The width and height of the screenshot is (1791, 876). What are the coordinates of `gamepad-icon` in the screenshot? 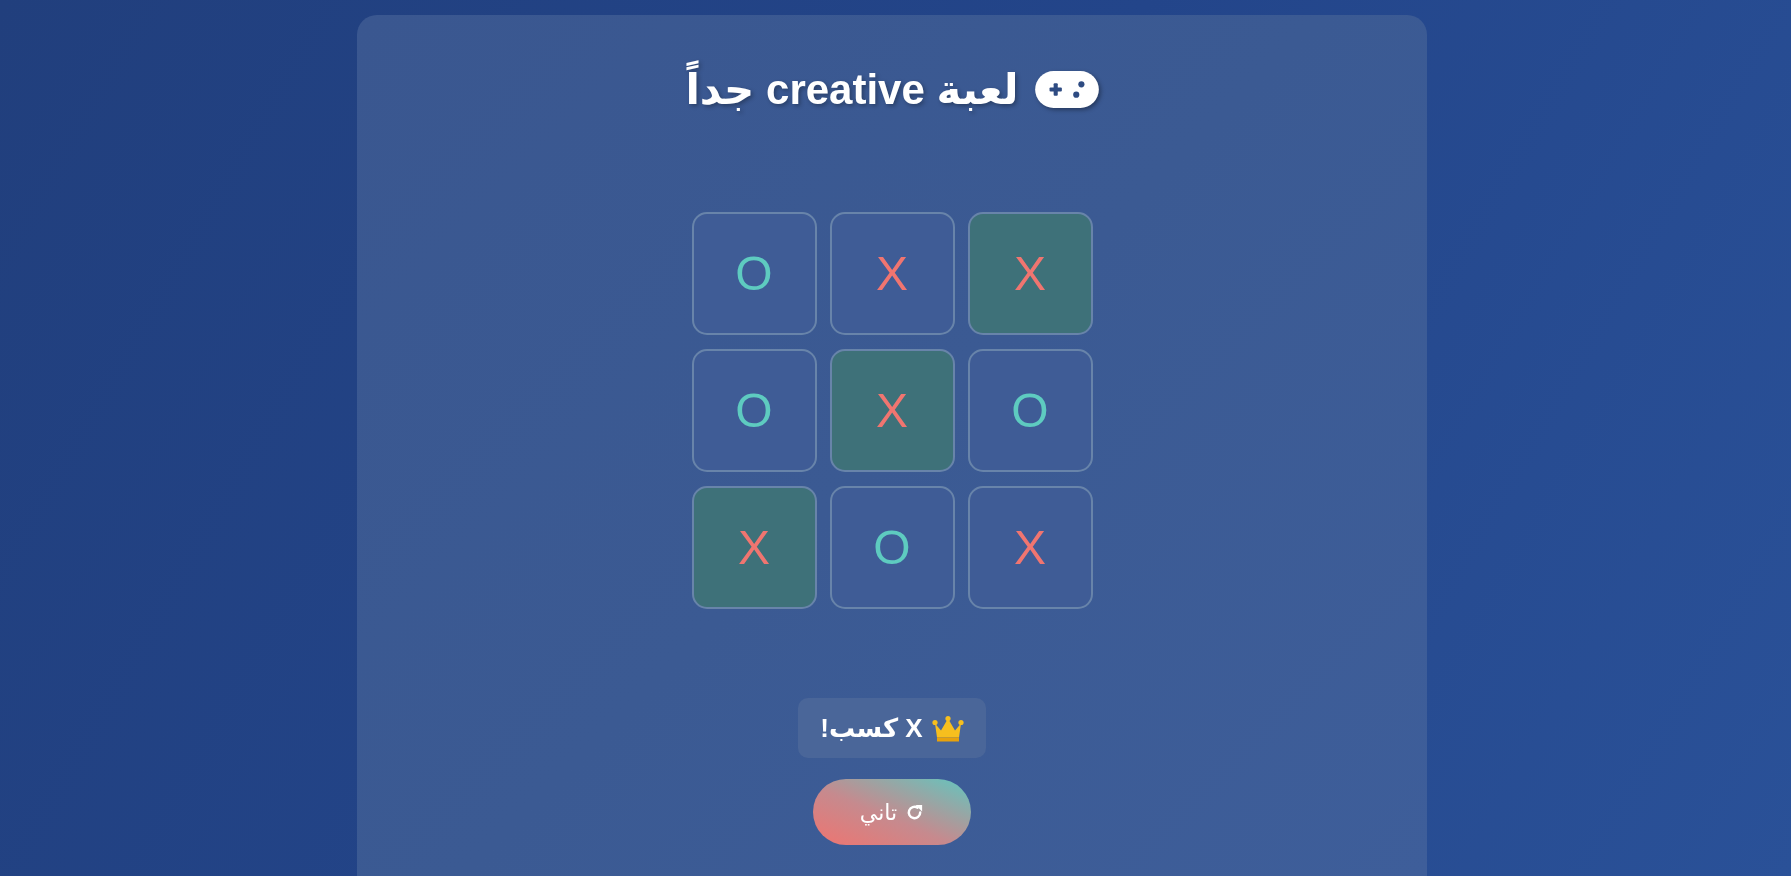 It's located at (1066, 89).